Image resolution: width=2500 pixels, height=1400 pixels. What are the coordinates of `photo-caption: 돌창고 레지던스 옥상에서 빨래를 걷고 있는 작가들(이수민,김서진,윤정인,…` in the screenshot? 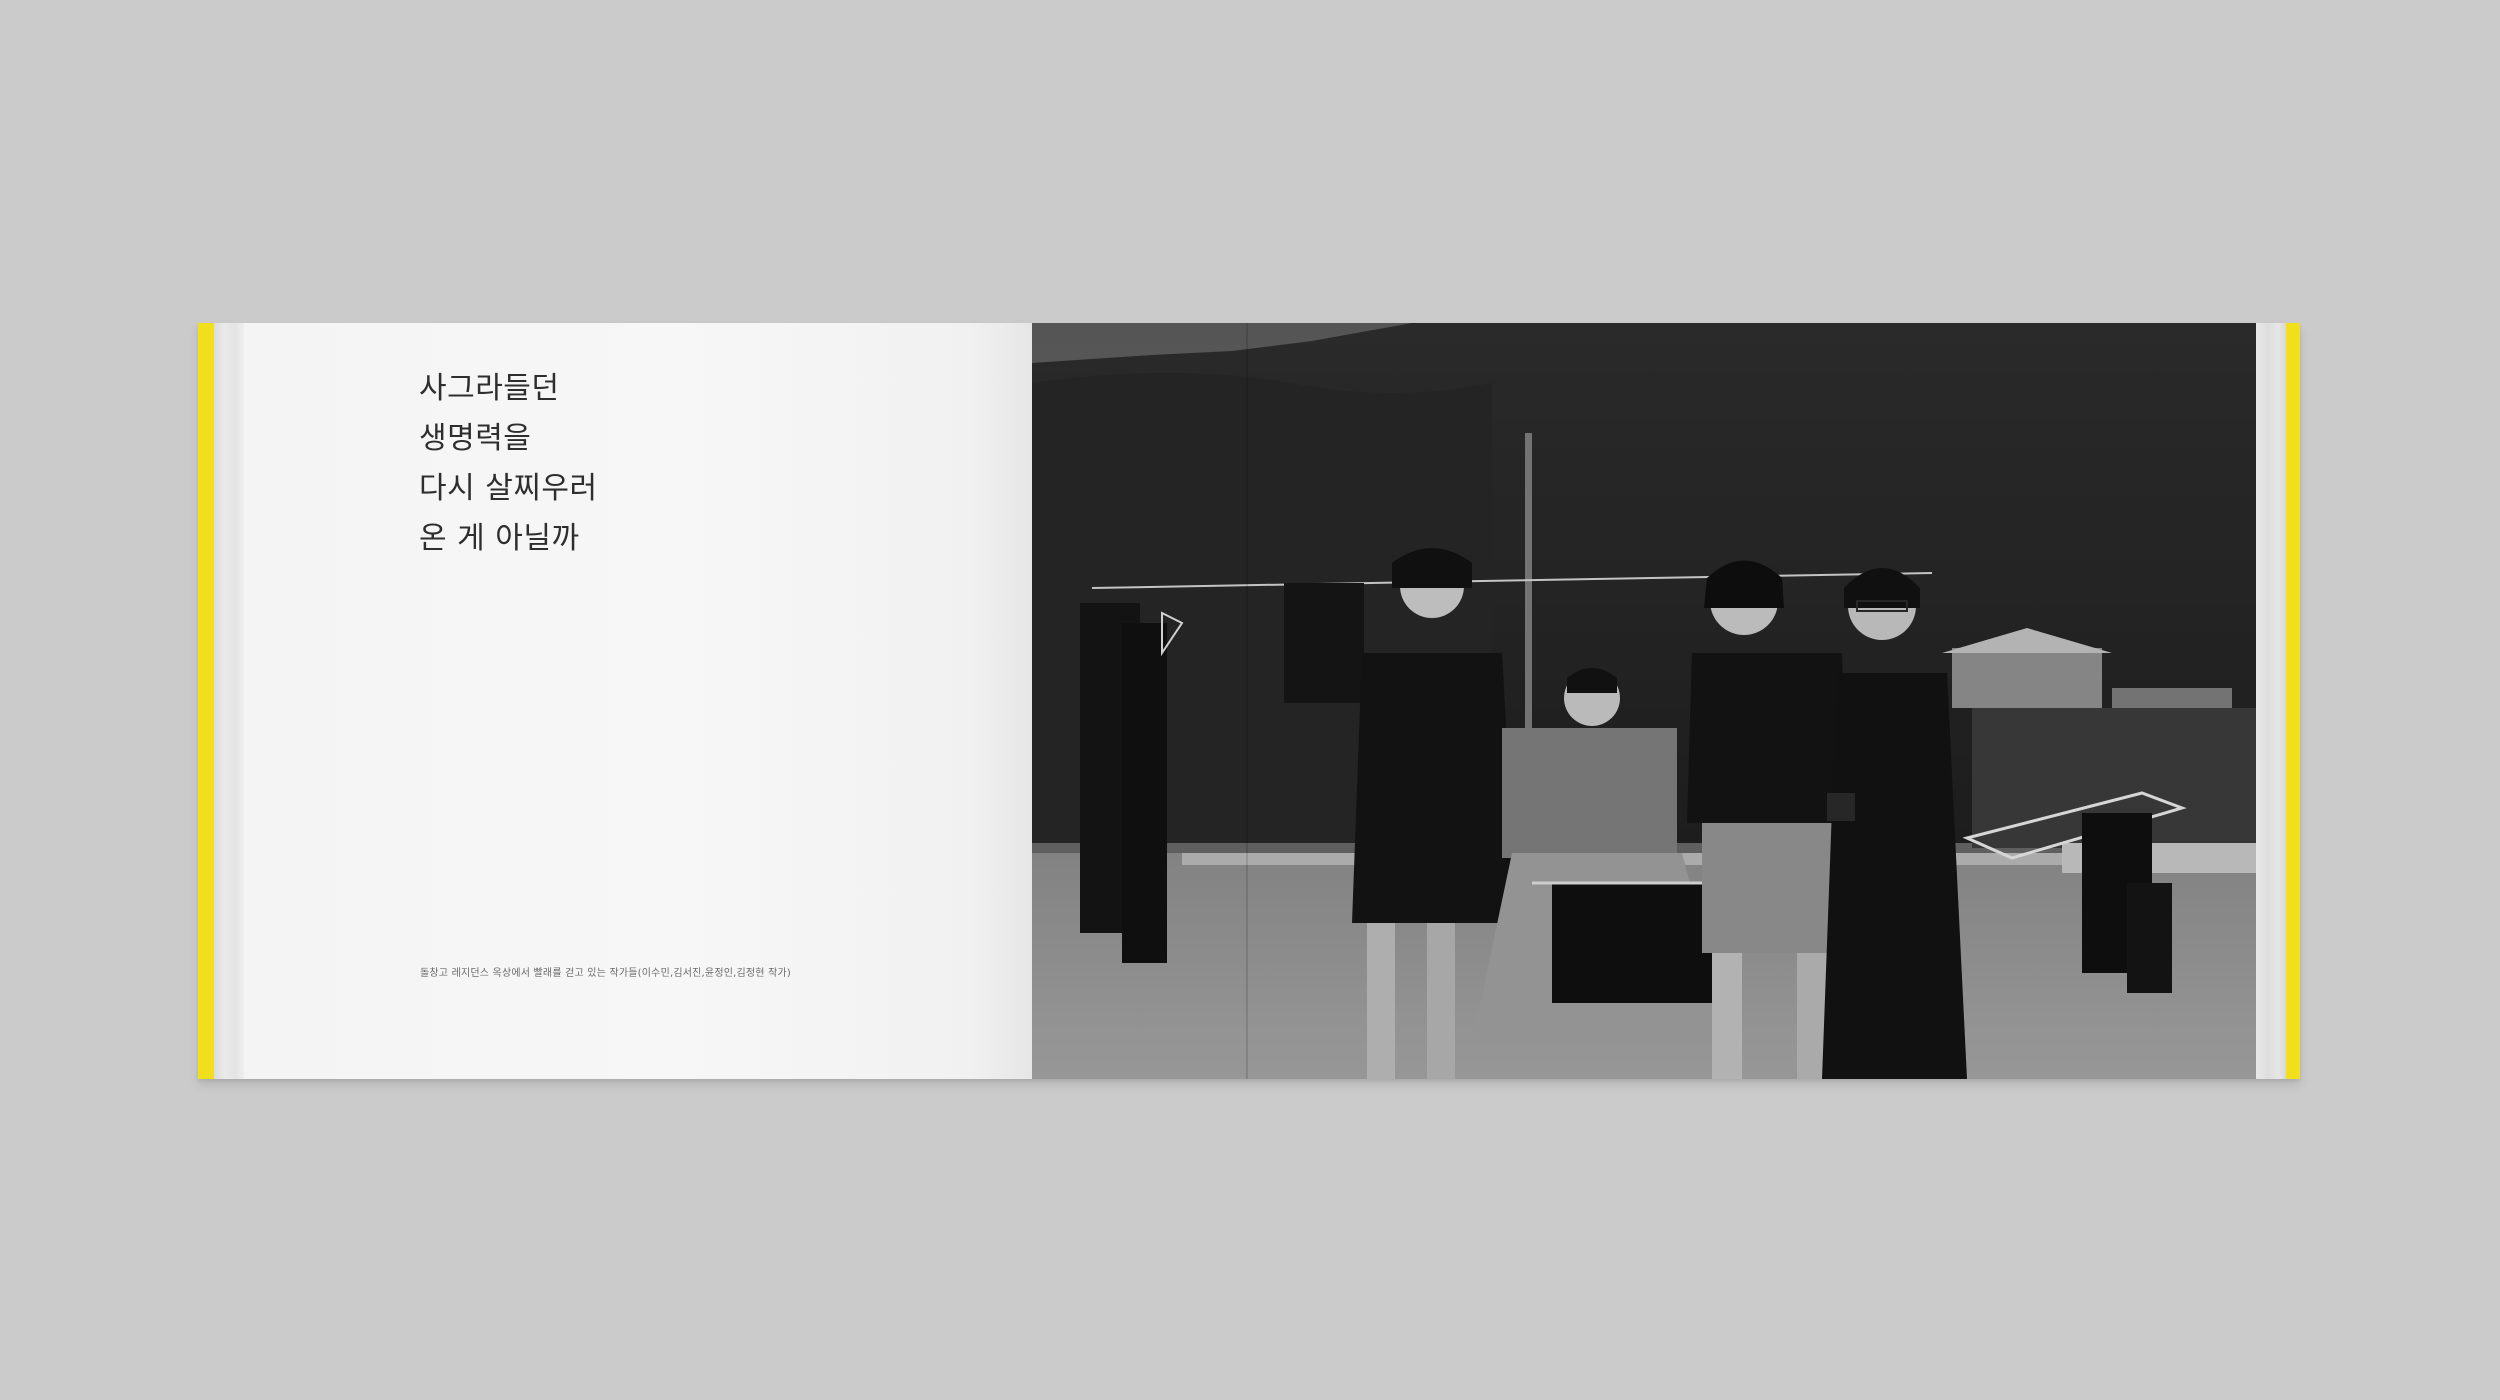 It's located at (605, 973).